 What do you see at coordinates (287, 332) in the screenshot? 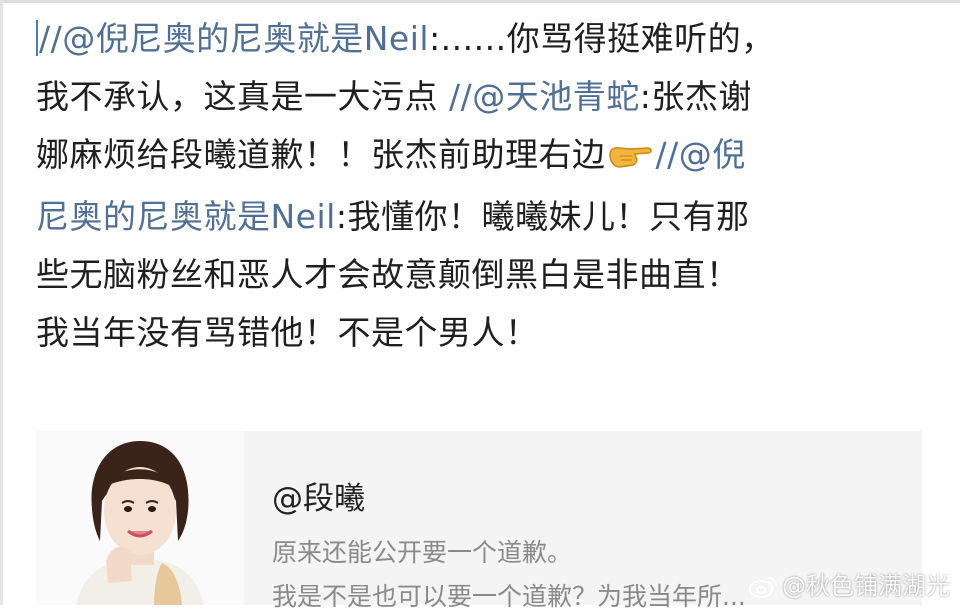
I see `post-text-segment: 我当年没有骂错他！不是个男人！` at bounding box center [287, 332].